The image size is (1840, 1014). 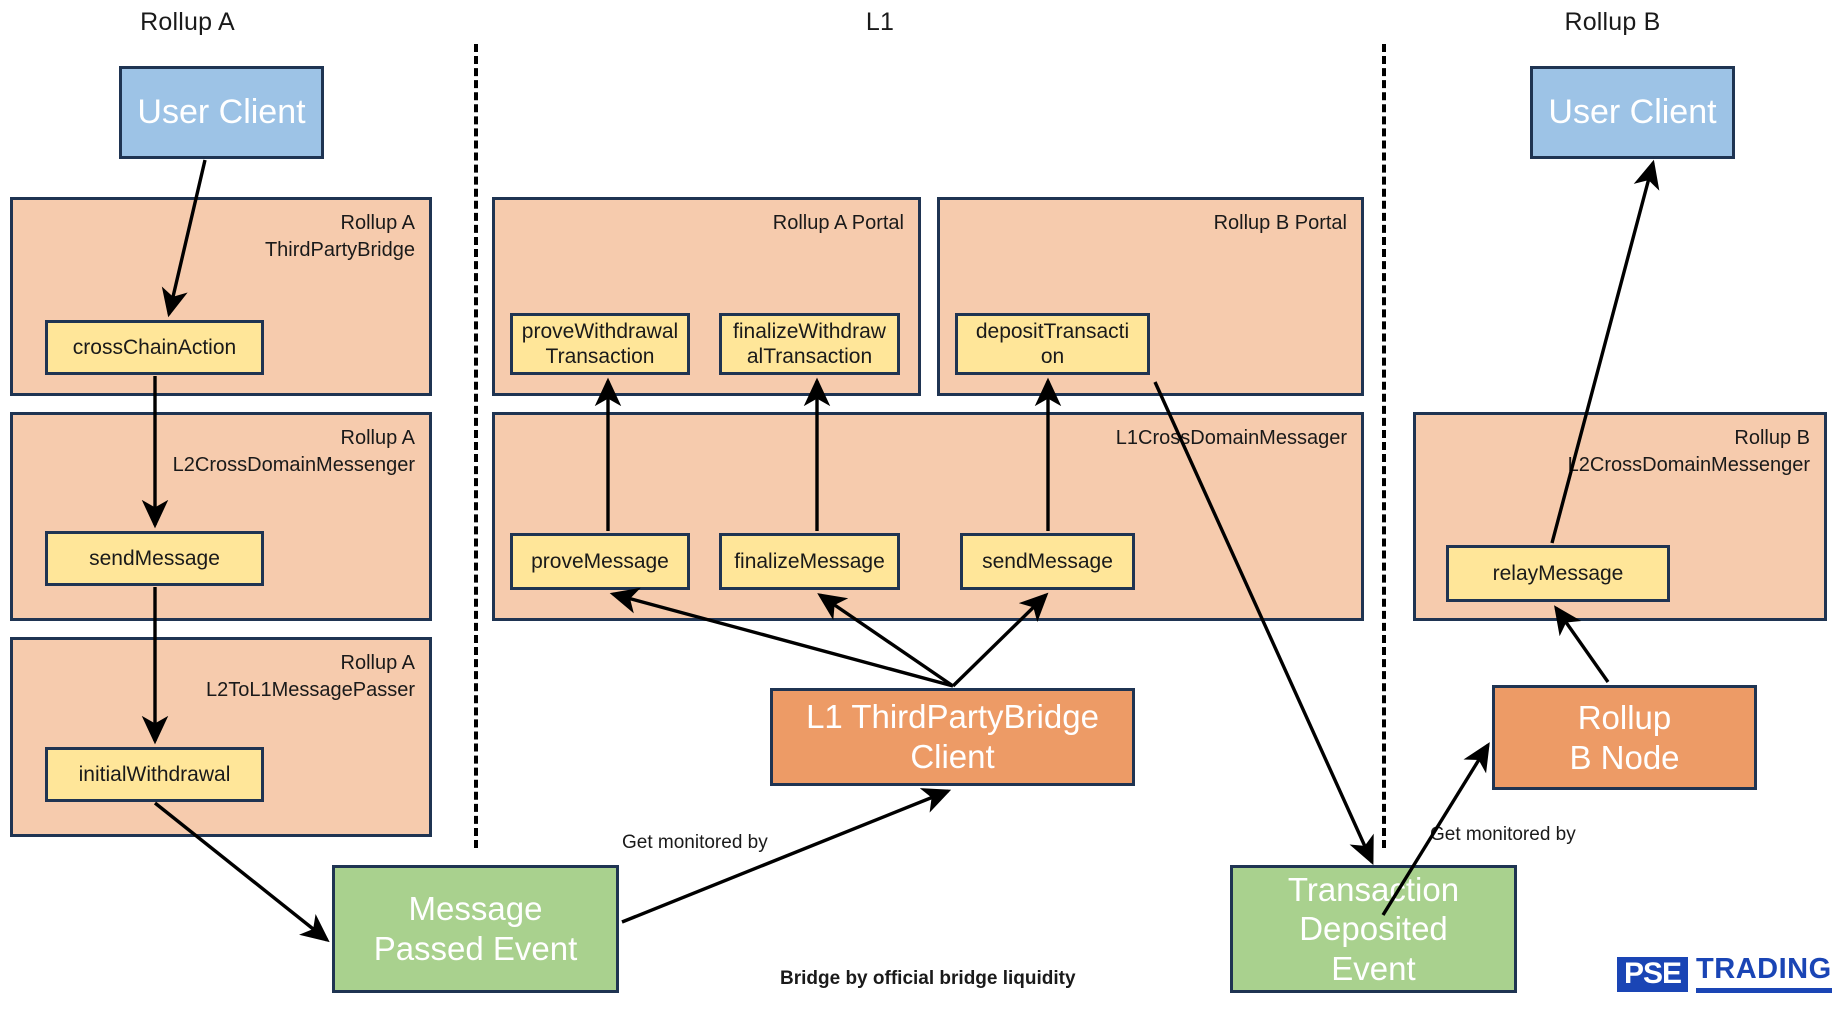 What do you see at coordinates (293, 451) in the screenshot?
I see `rollup-a-l2crossdomainmessenger-title: Rollup A L2CrossDomainMessenger` at bounding box center [293, 451].